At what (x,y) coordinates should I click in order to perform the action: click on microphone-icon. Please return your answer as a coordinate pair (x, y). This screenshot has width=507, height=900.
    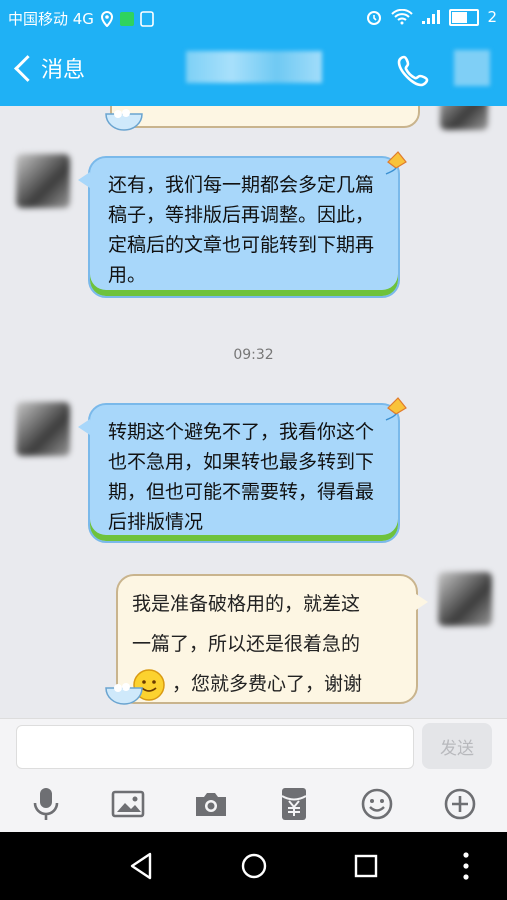
    Looking at the image, I should click on (46, 804).